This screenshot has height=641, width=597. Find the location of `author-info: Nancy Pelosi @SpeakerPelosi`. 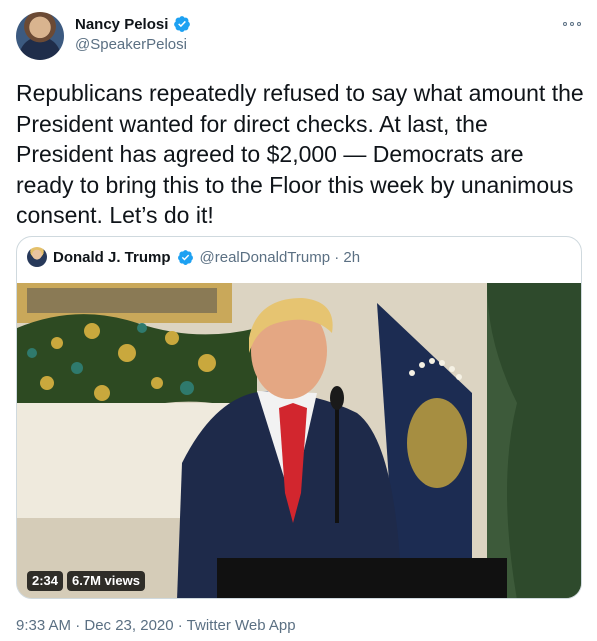

author-info: Nancy Pelosi @SpeakerPelosi is located at coordinates (133, 34).